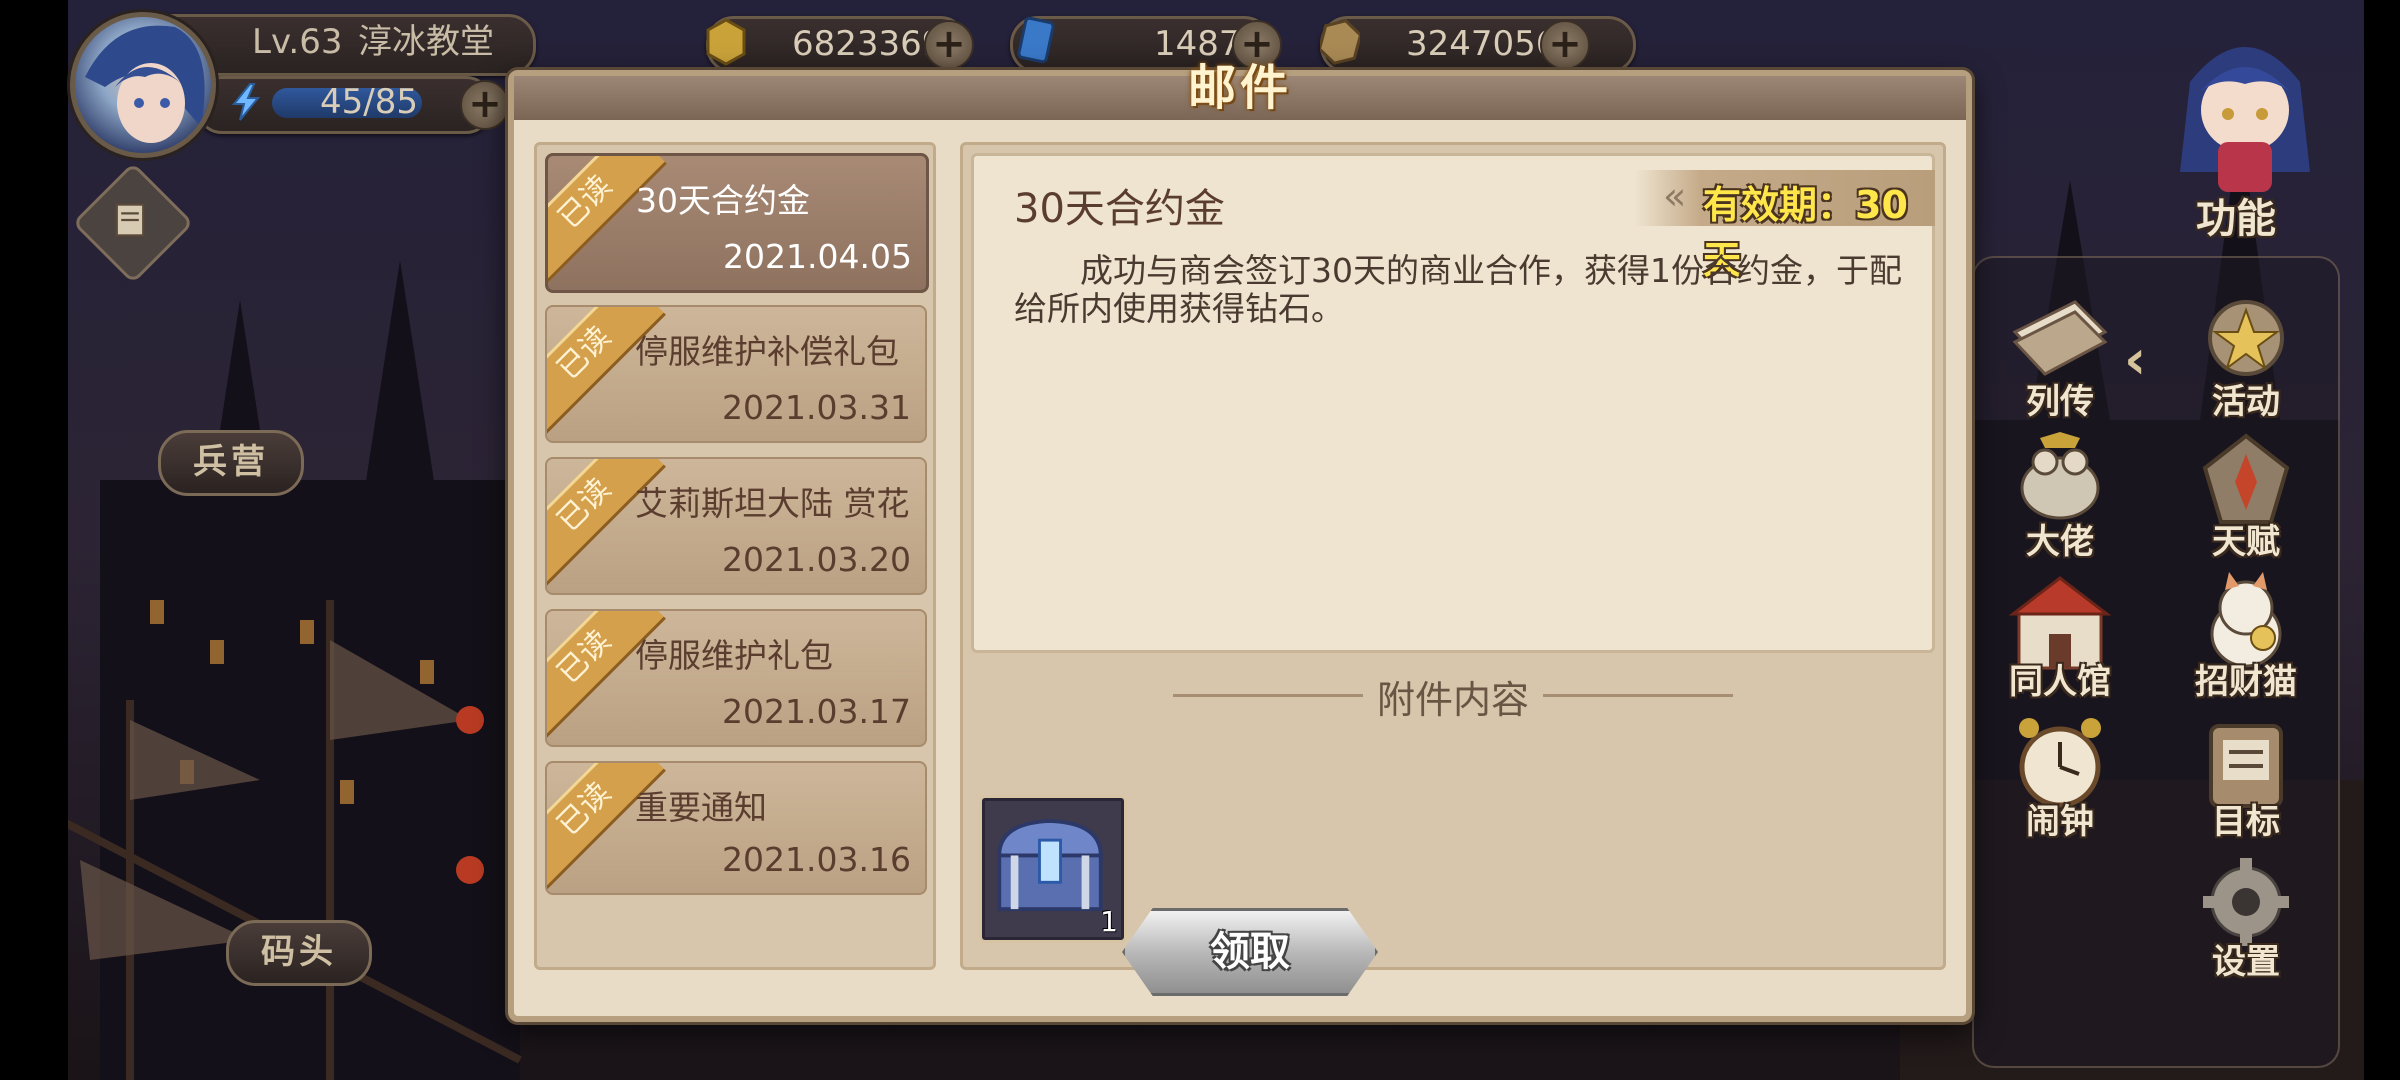  I want to click on ornament-line-right, so click(1638, 695).